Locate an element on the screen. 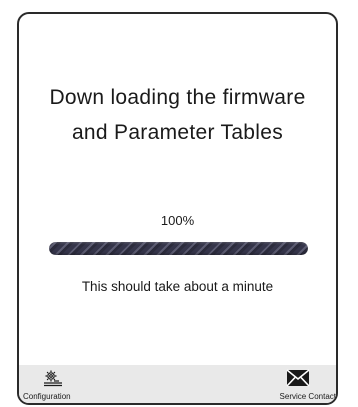 This screenshot has height=407, width=358. configuration-icon is located at coordinates (53, 380).